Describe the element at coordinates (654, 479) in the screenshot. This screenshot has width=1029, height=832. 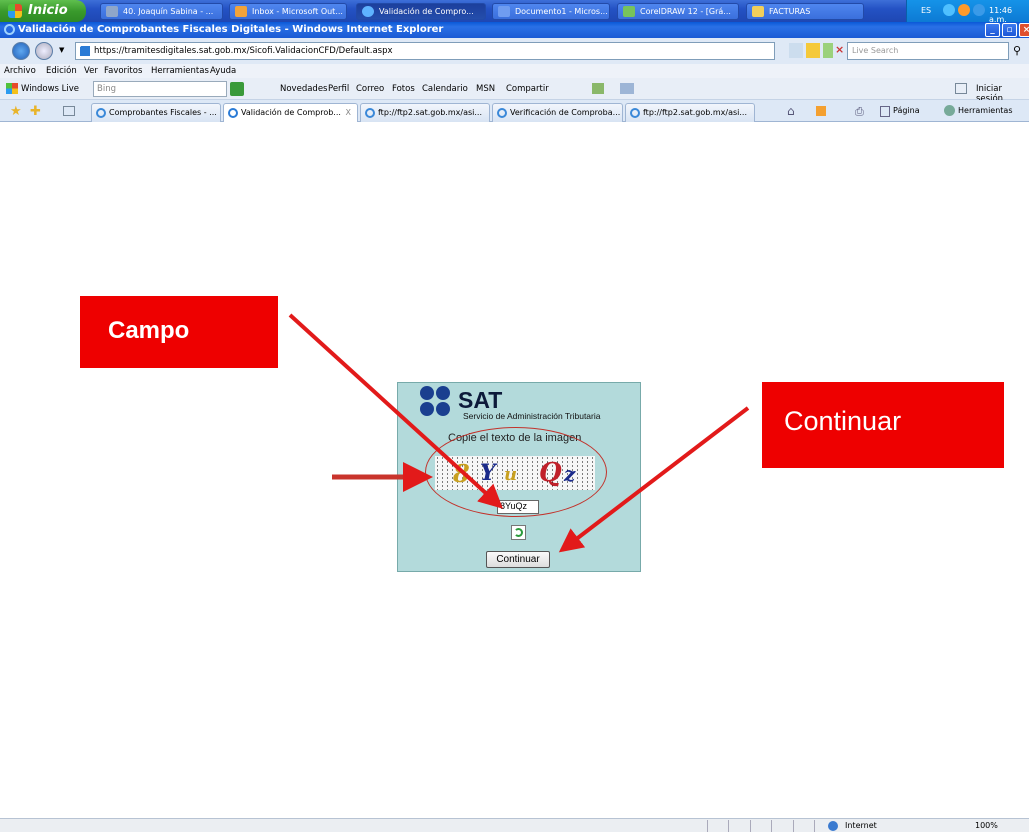
I see `arrow-to-continue` at that location.